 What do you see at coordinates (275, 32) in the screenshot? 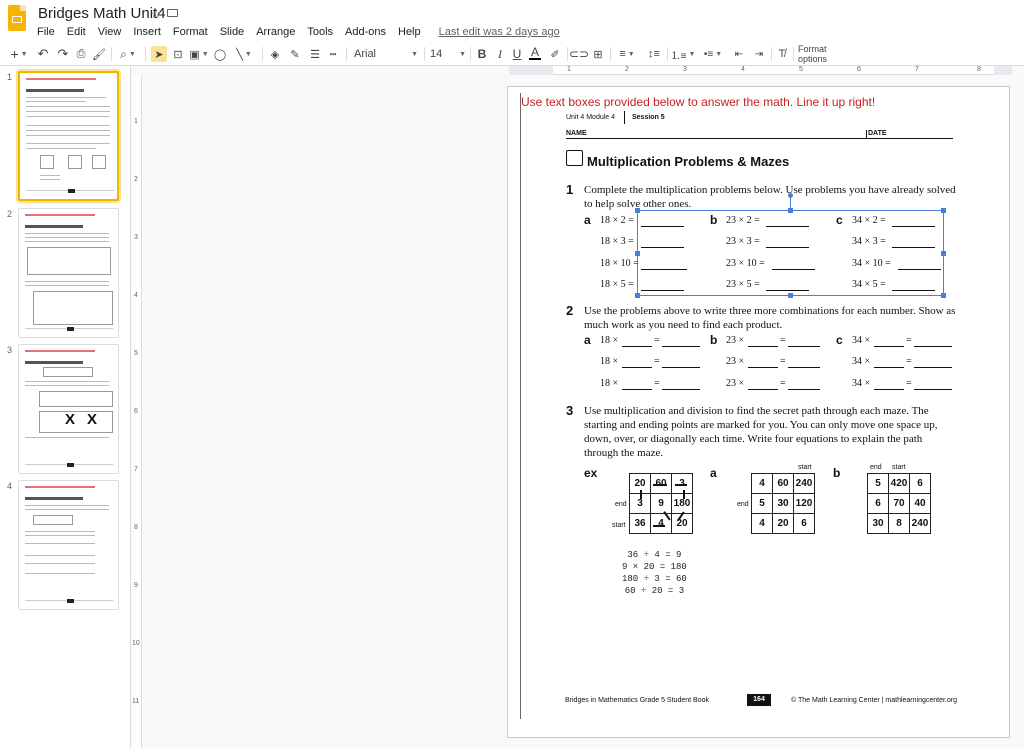
I see `menu-arrange: Arrange` at bounding box center [275, 32].